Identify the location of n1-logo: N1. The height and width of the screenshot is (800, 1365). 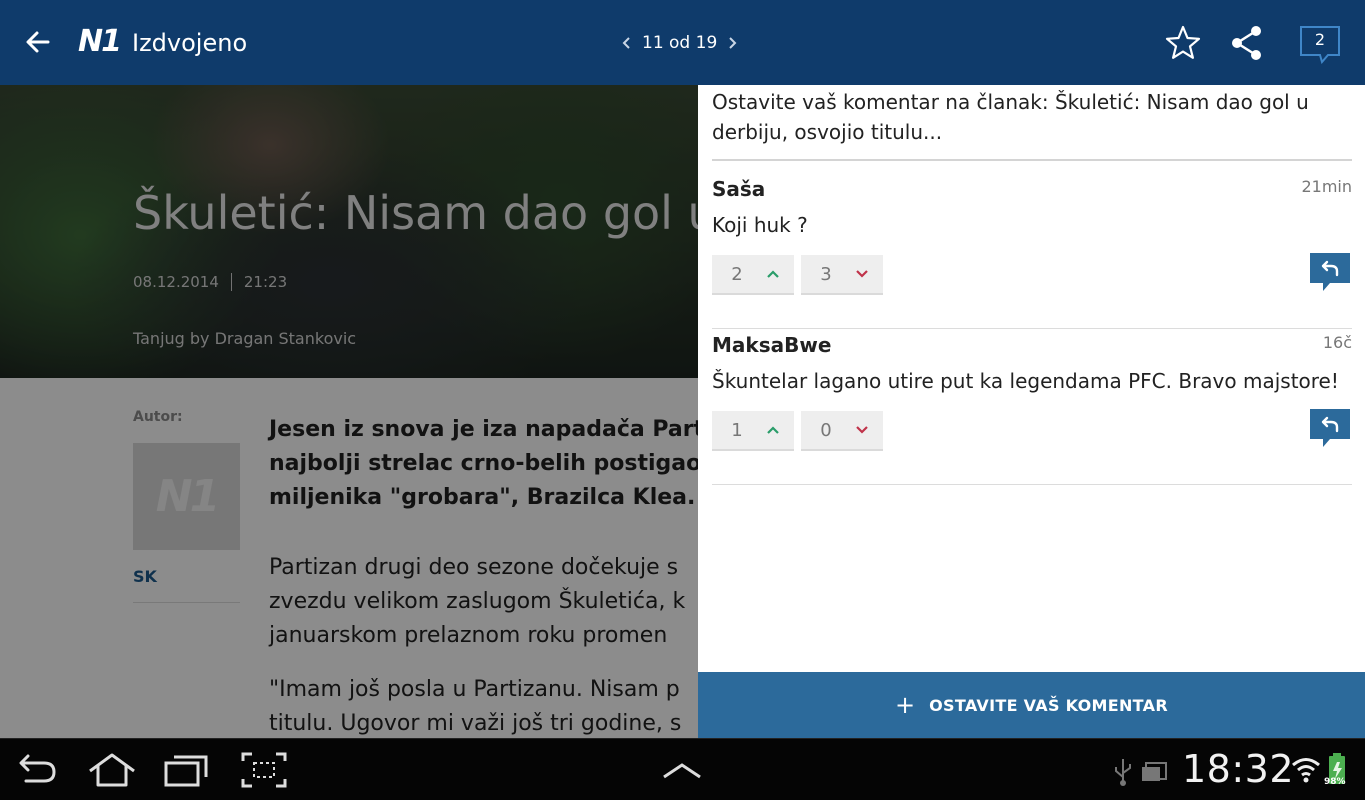
(100, 42).